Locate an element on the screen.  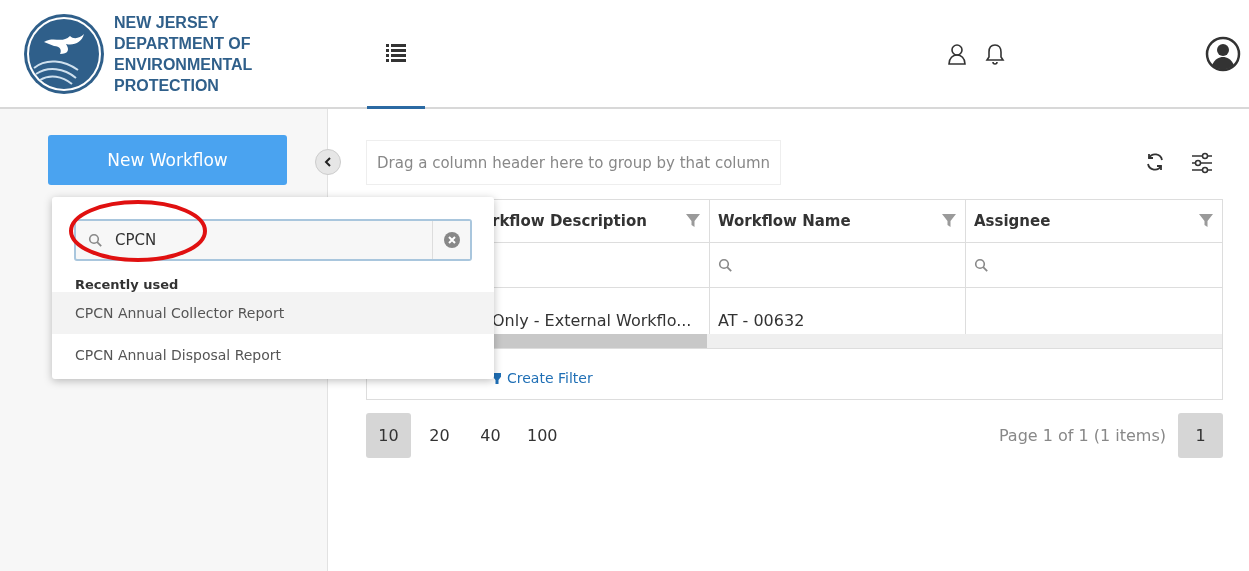
section-title: Recently used is located at coordinates (127, 284).